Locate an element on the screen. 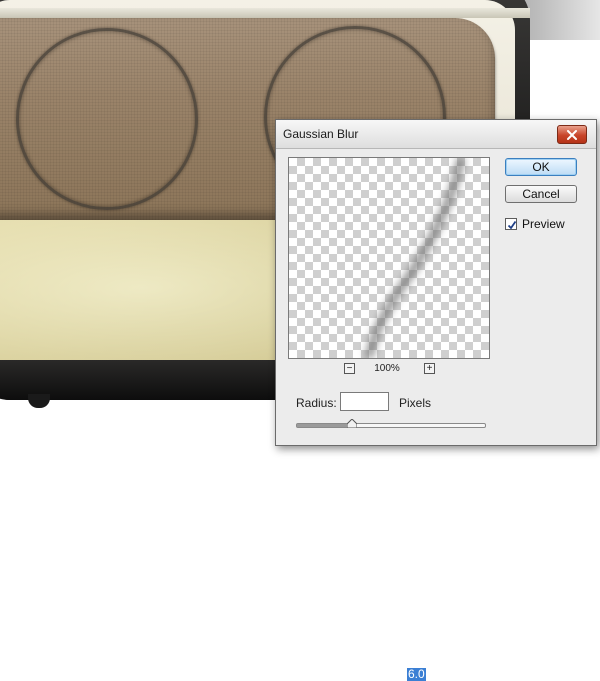 This screenshot has height=681, width=600. preview-checkbox-row: Preview is located at coordinates (545, 225).